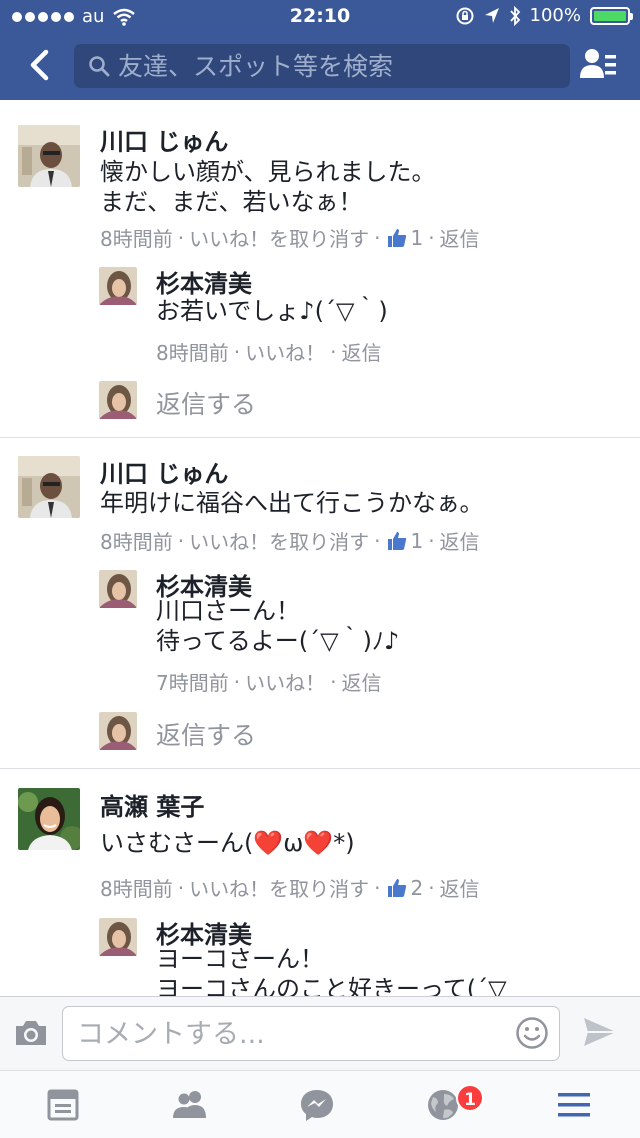  I want to click on notification-badge: 1, so click(470, 1098).